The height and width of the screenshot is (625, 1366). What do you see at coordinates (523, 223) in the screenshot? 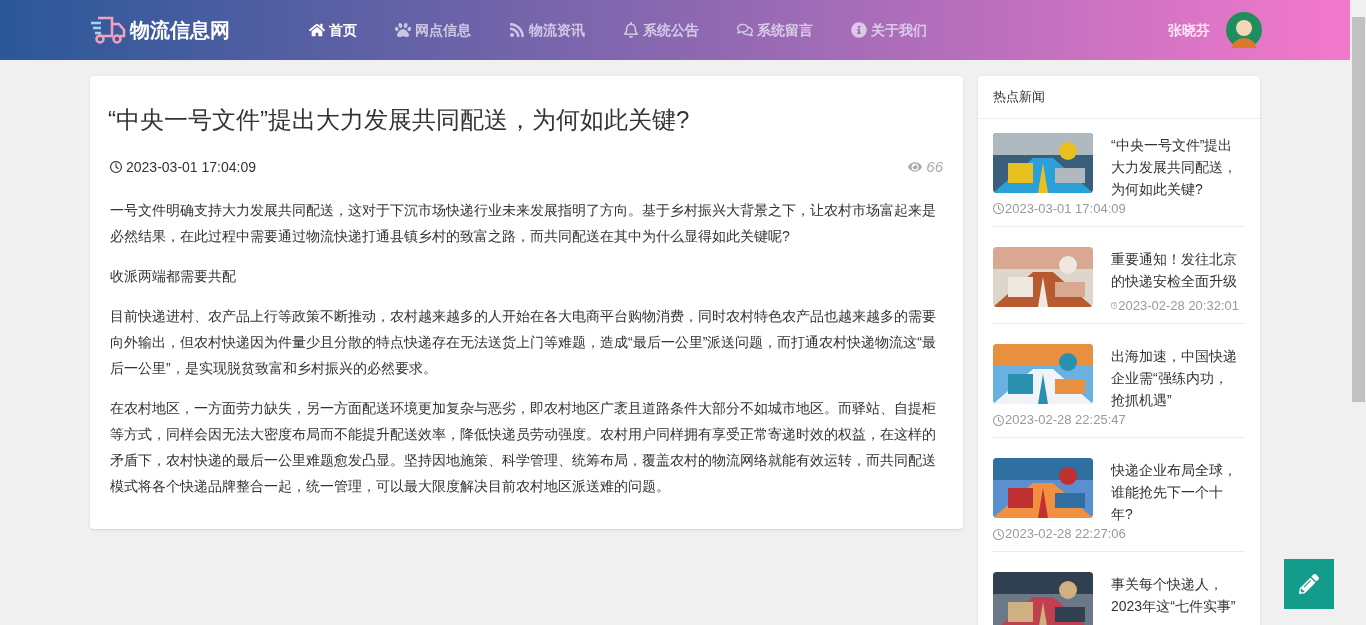
I see `article-paragraph: 一号文件明确支持大力发展共同配送，这对于下沉市场快递行业未来发展指明了方向。基于乡村振兴大背景之下，让农村市场富起来是必然结果，在此过程中需要通过物流快递打通县镇乡村的致富之路，而共同配送在其中为什么显得如此关键呢?` at bounding box center [523, 223].